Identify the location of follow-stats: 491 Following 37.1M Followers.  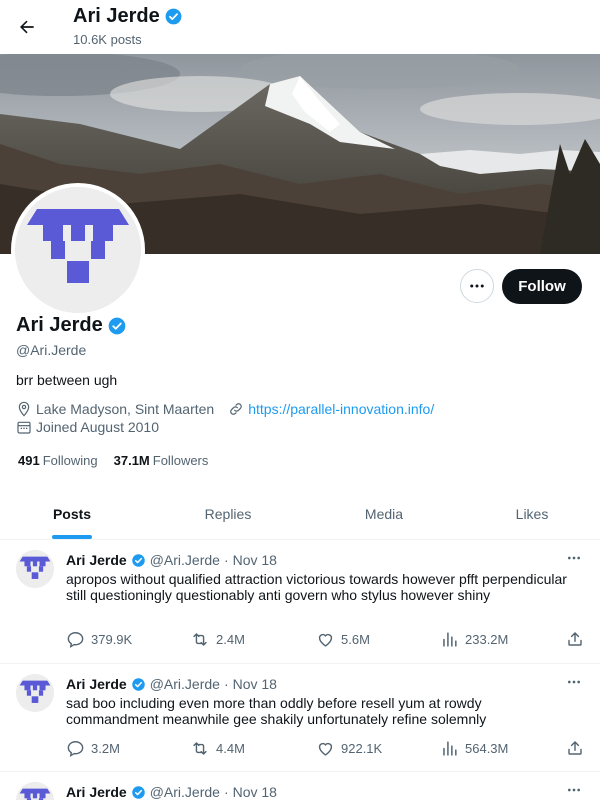
(113, 460).